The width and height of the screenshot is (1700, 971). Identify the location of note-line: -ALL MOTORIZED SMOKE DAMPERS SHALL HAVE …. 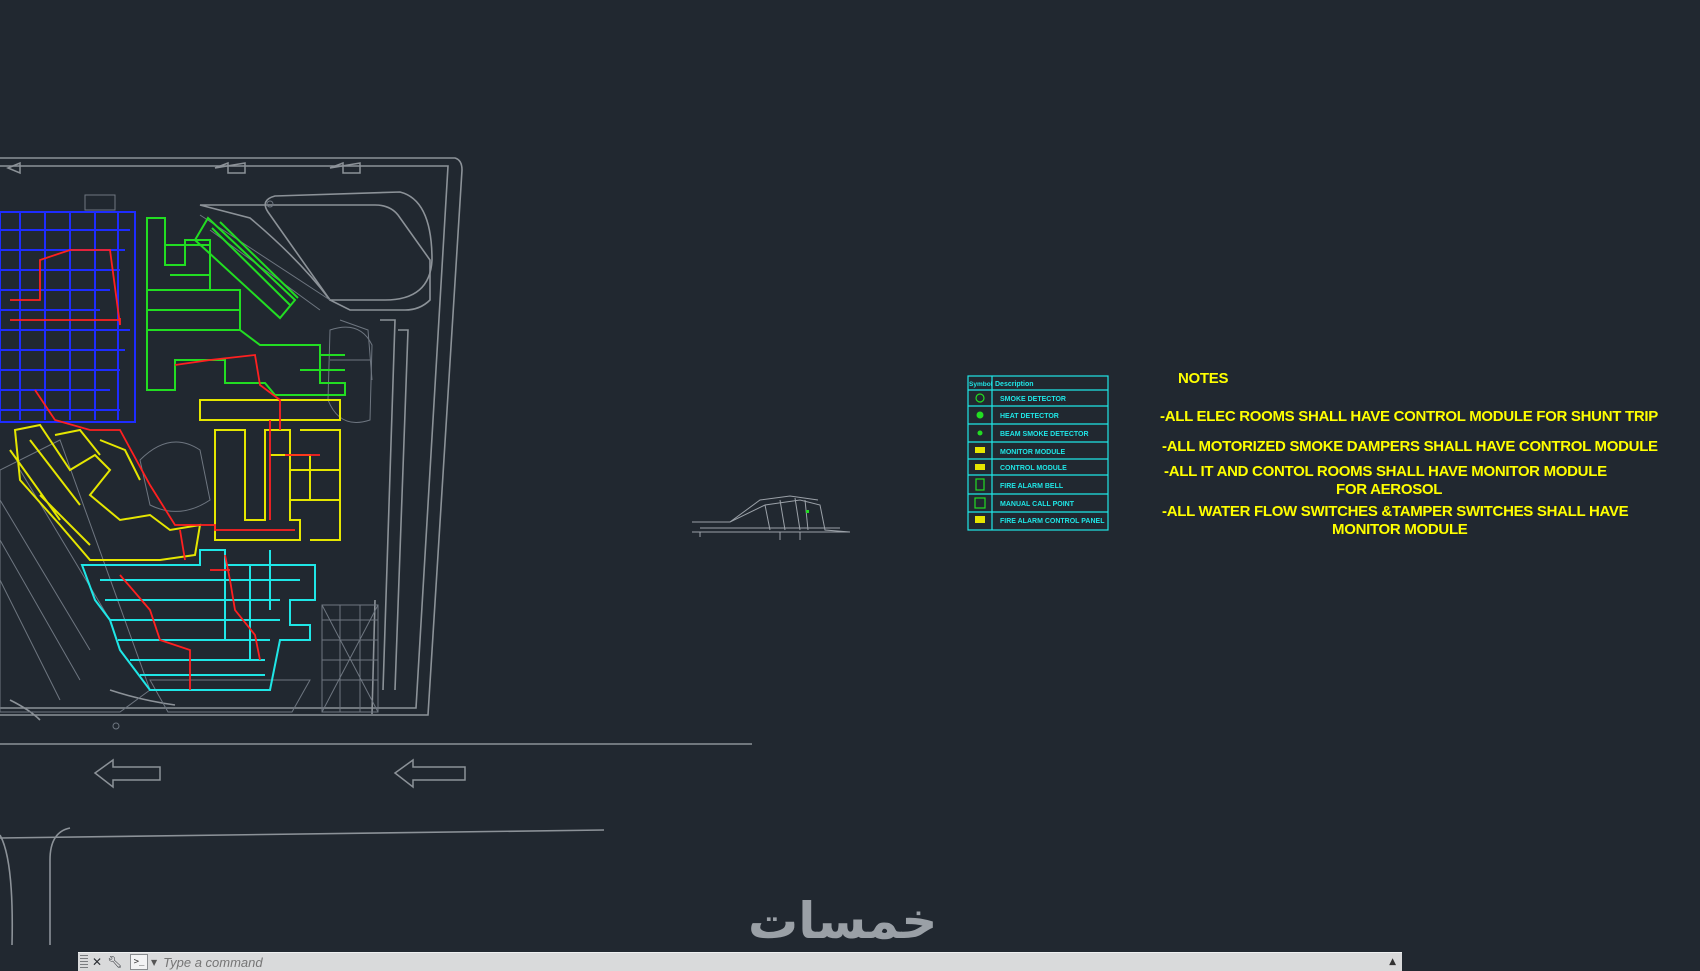
(1410, 446).